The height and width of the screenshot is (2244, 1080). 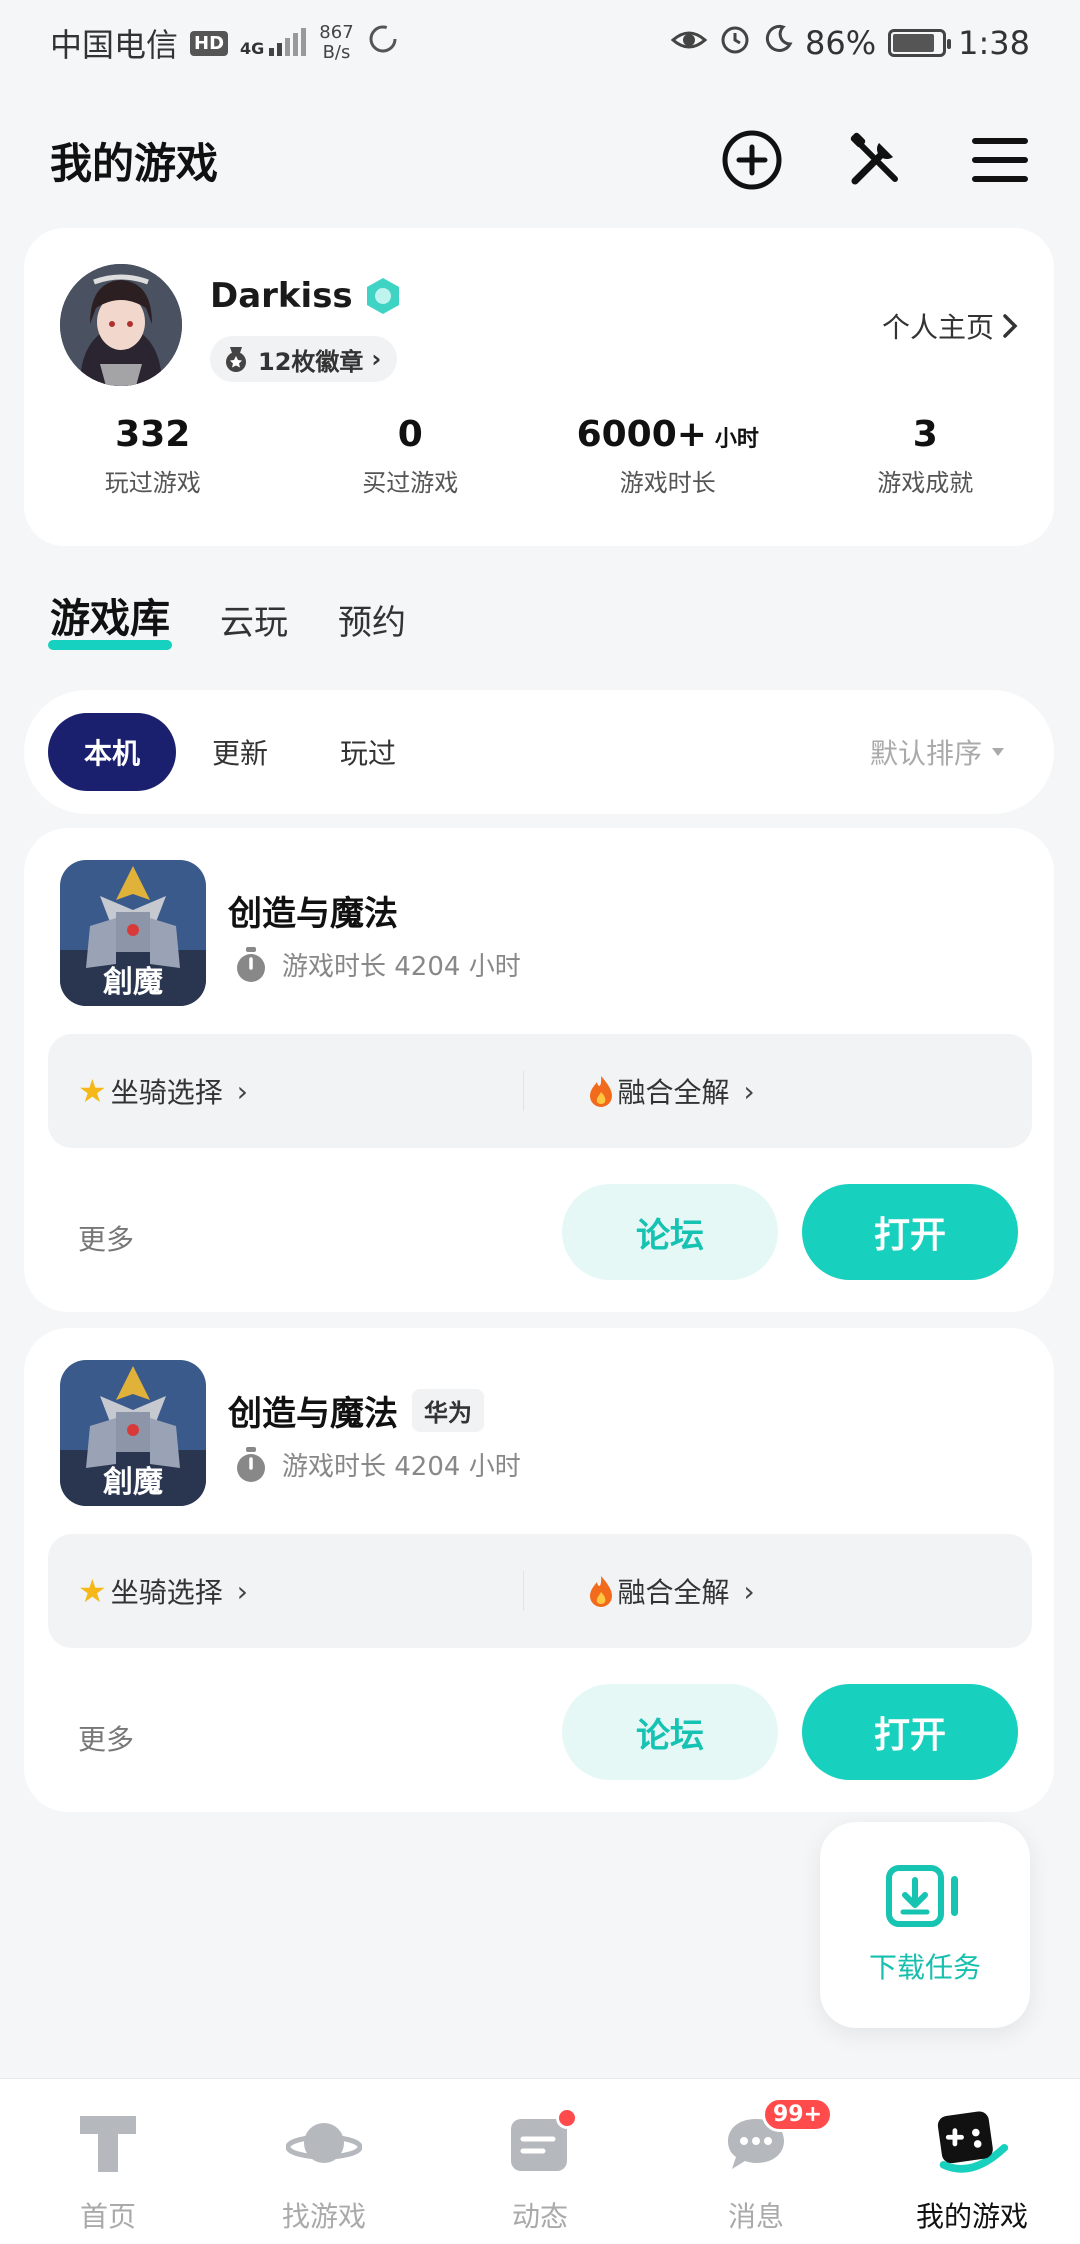 I want to click on nav-feed: 动态, so click(x=540, y=2161).